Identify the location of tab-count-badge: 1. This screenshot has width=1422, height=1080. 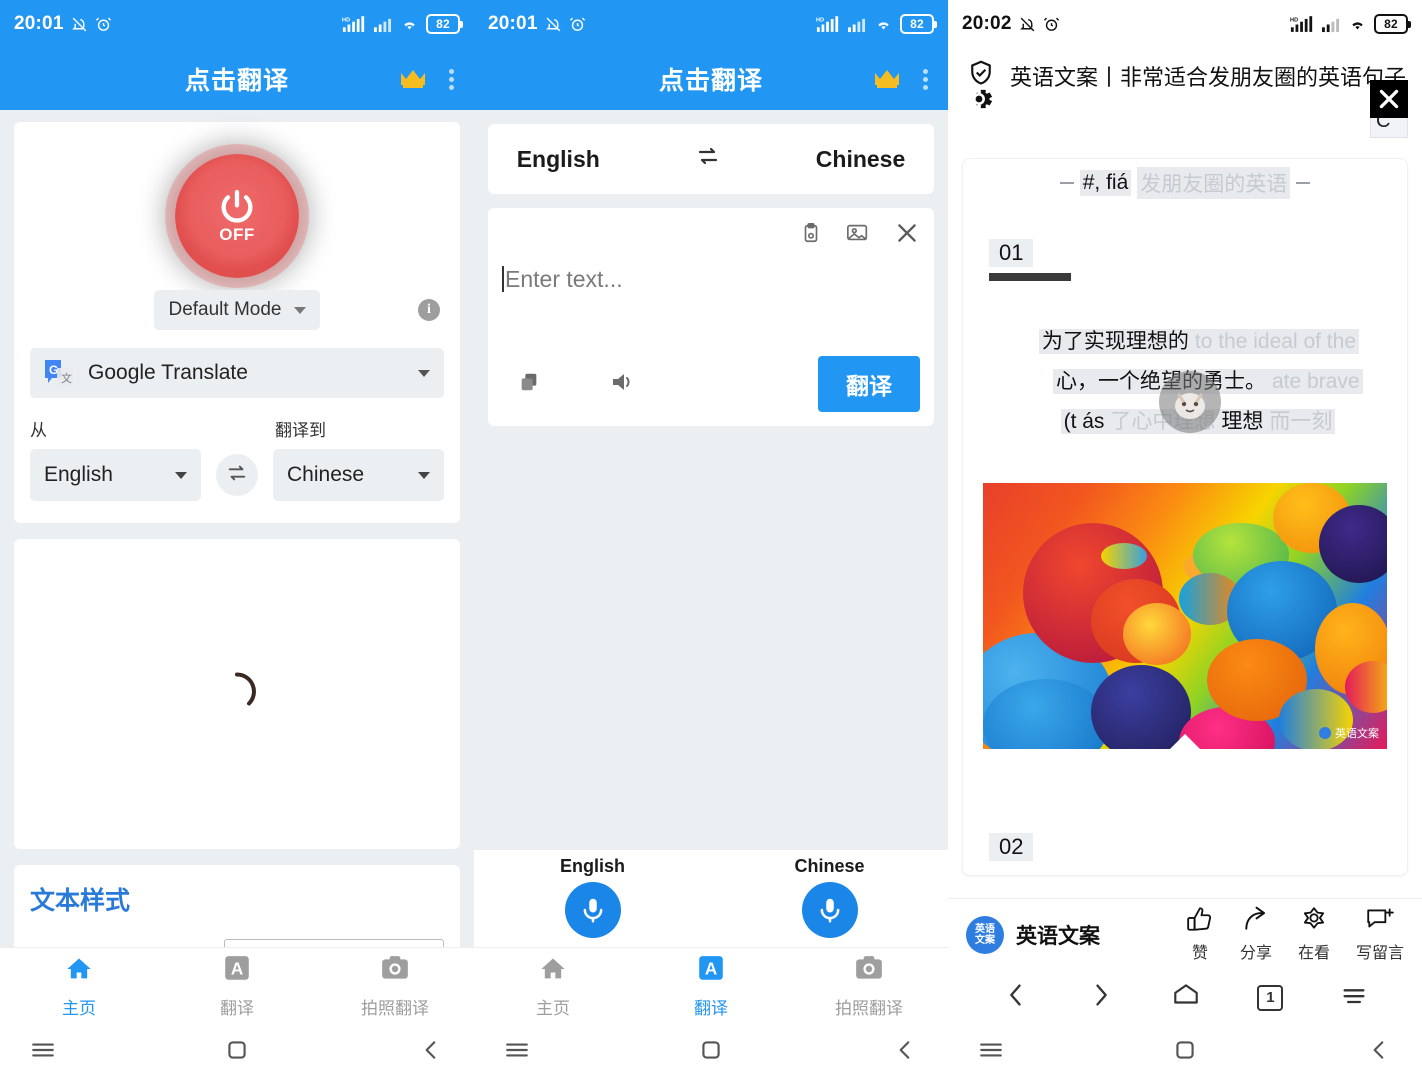
(1270, 997).